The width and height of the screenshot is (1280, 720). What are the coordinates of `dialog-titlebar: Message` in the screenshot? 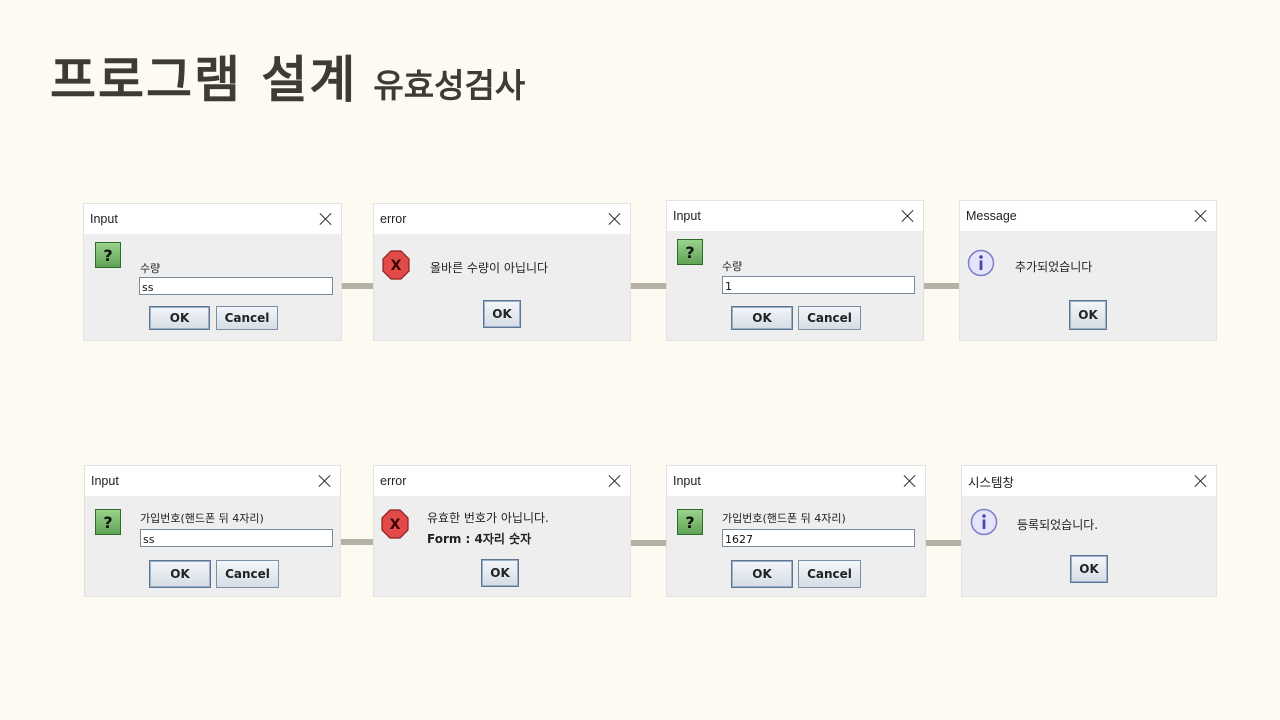 It's located at (1088, 216).